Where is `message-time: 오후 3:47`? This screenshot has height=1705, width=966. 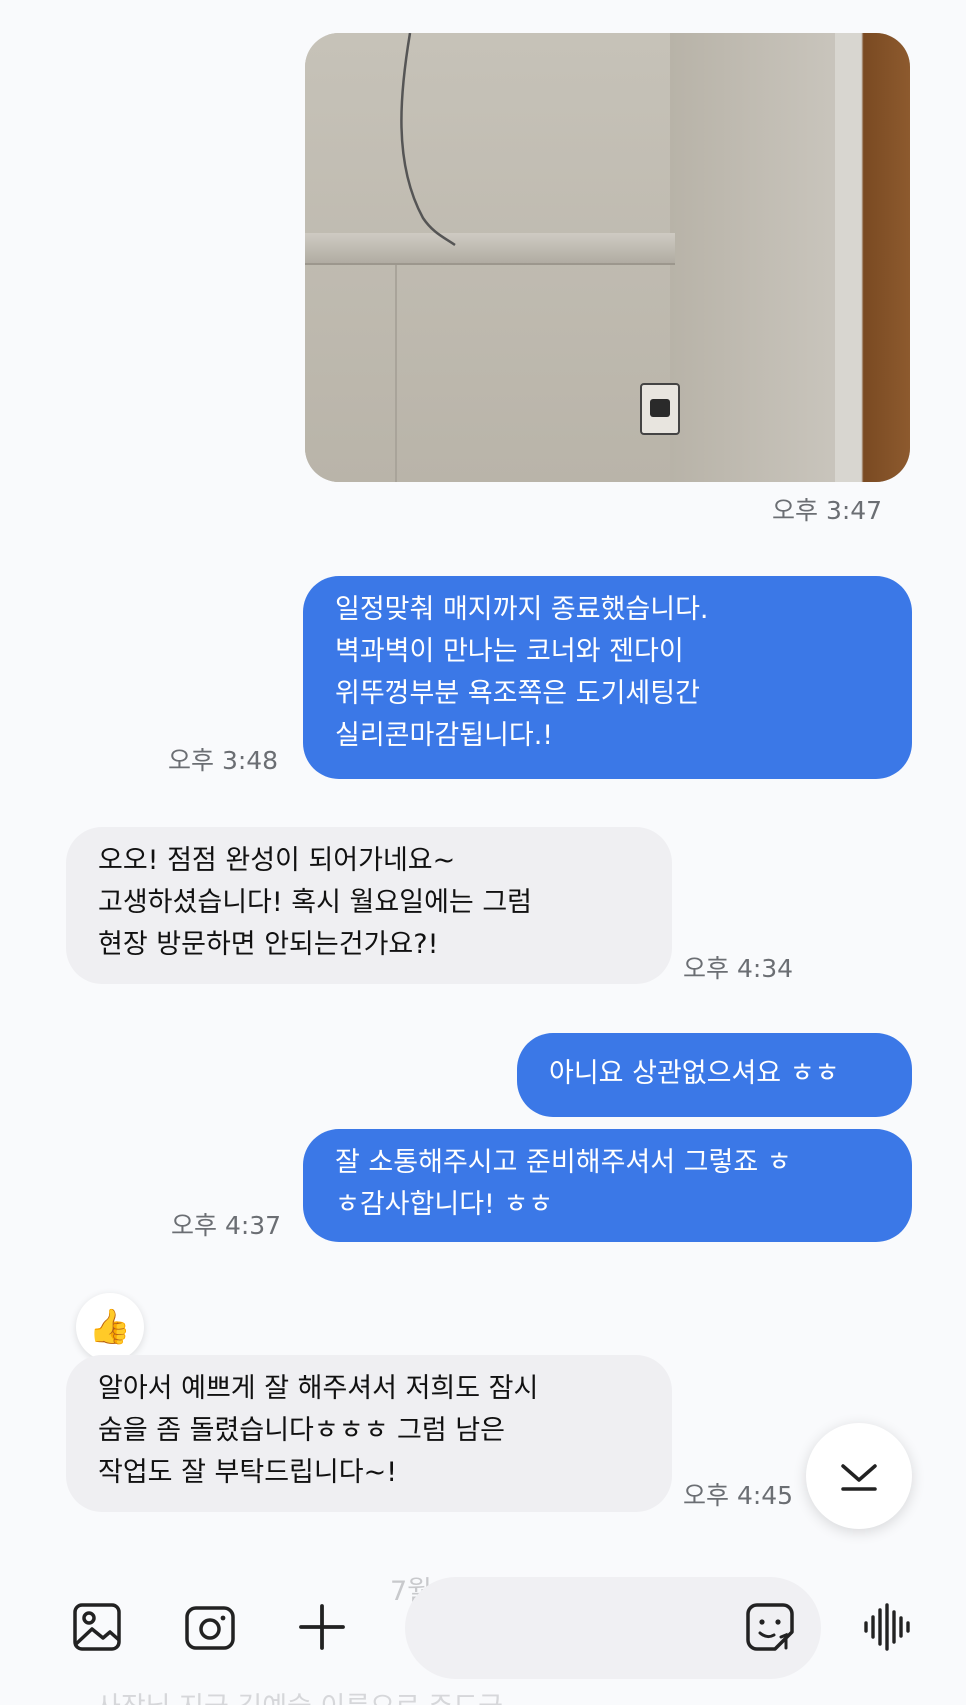 message-time: 오후 3:47 is located at coordinates (827, 510).